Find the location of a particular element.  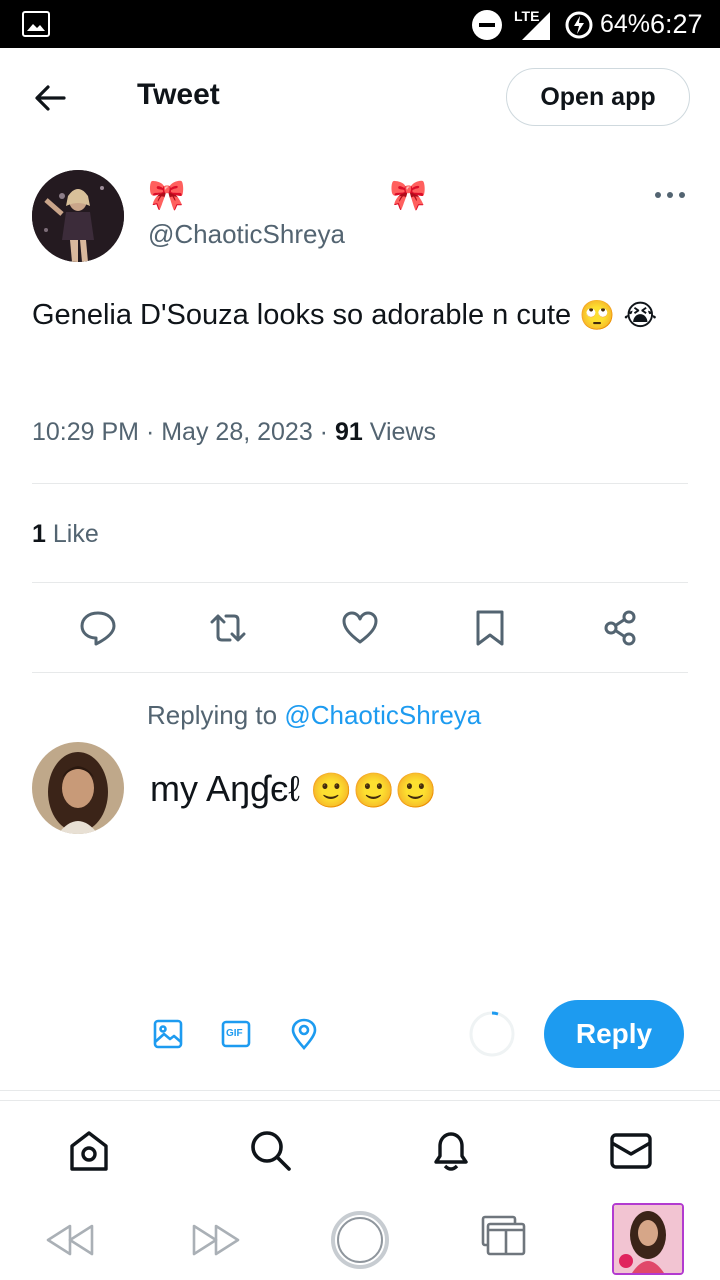

battery-level: 64% is located at coordinates (625, 24).